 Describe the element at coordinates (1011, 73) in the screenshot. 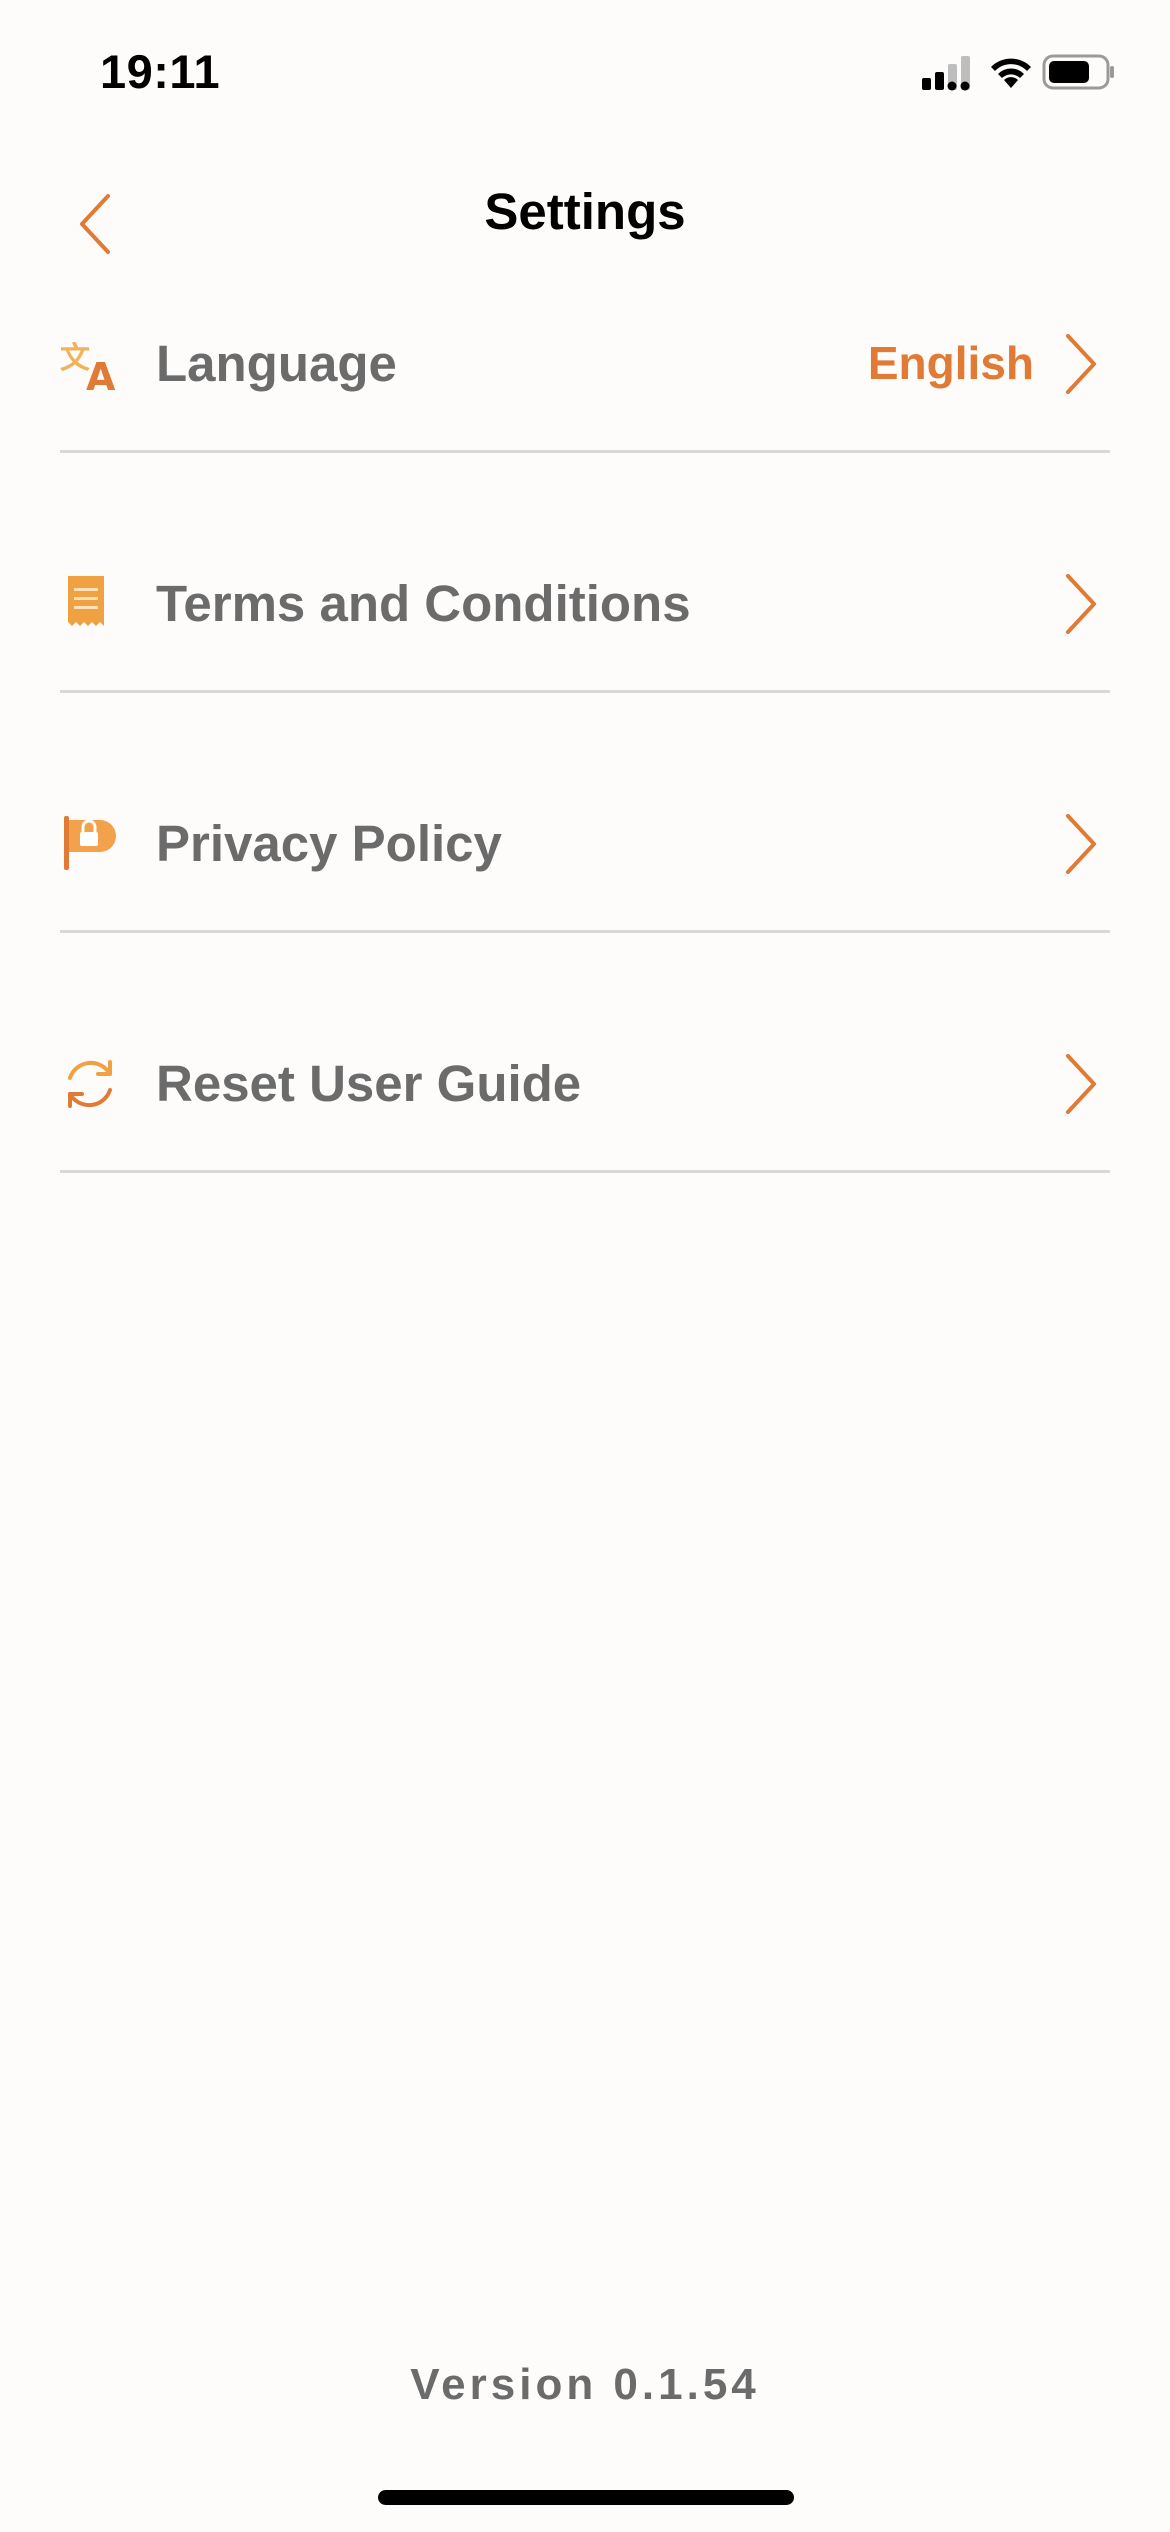

I see `wifi-icon` at that location.